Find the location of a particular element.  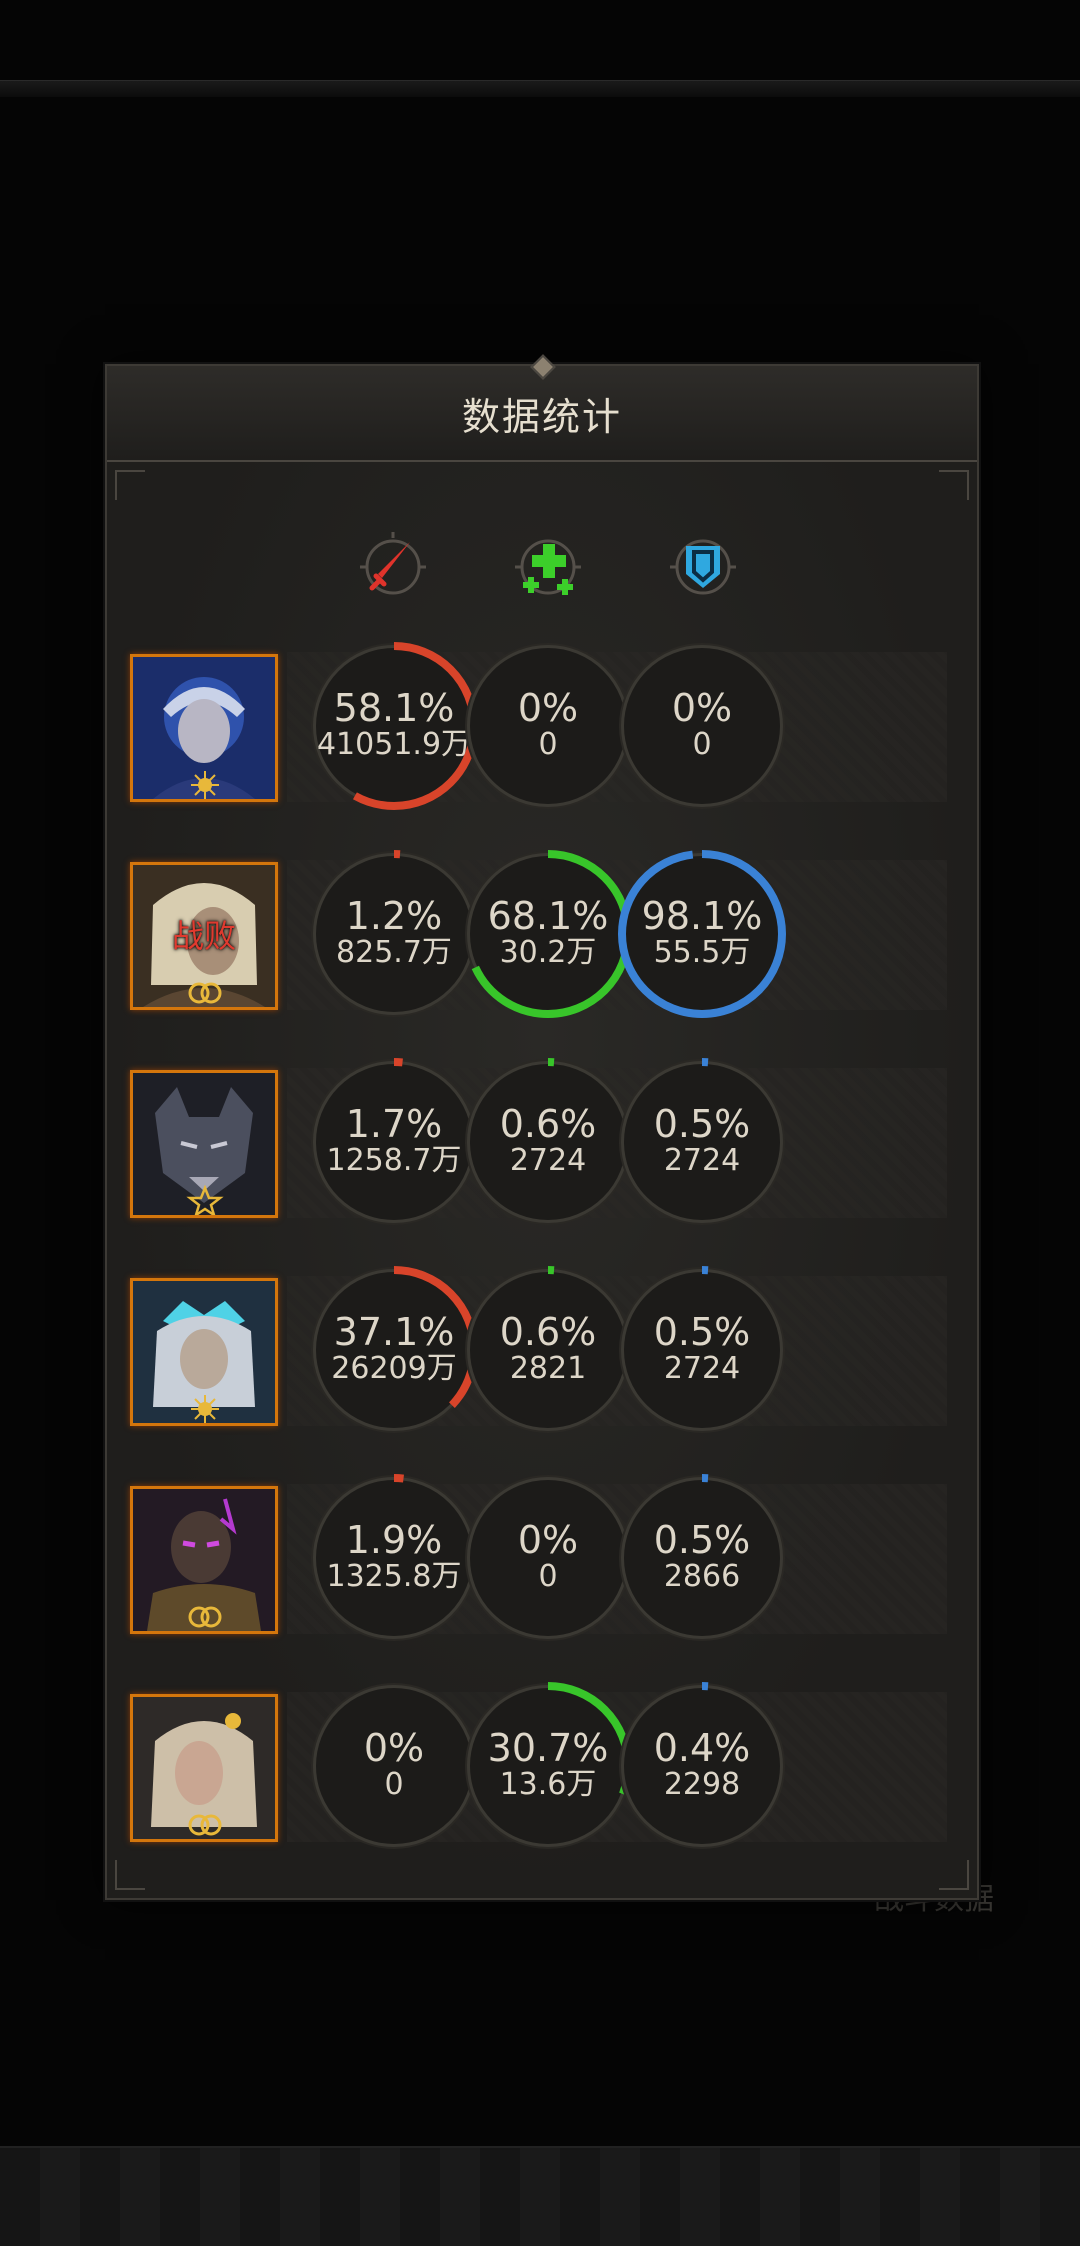

damage-ring: 58.1% 41051.9万 is located at coordinates (394, 726).